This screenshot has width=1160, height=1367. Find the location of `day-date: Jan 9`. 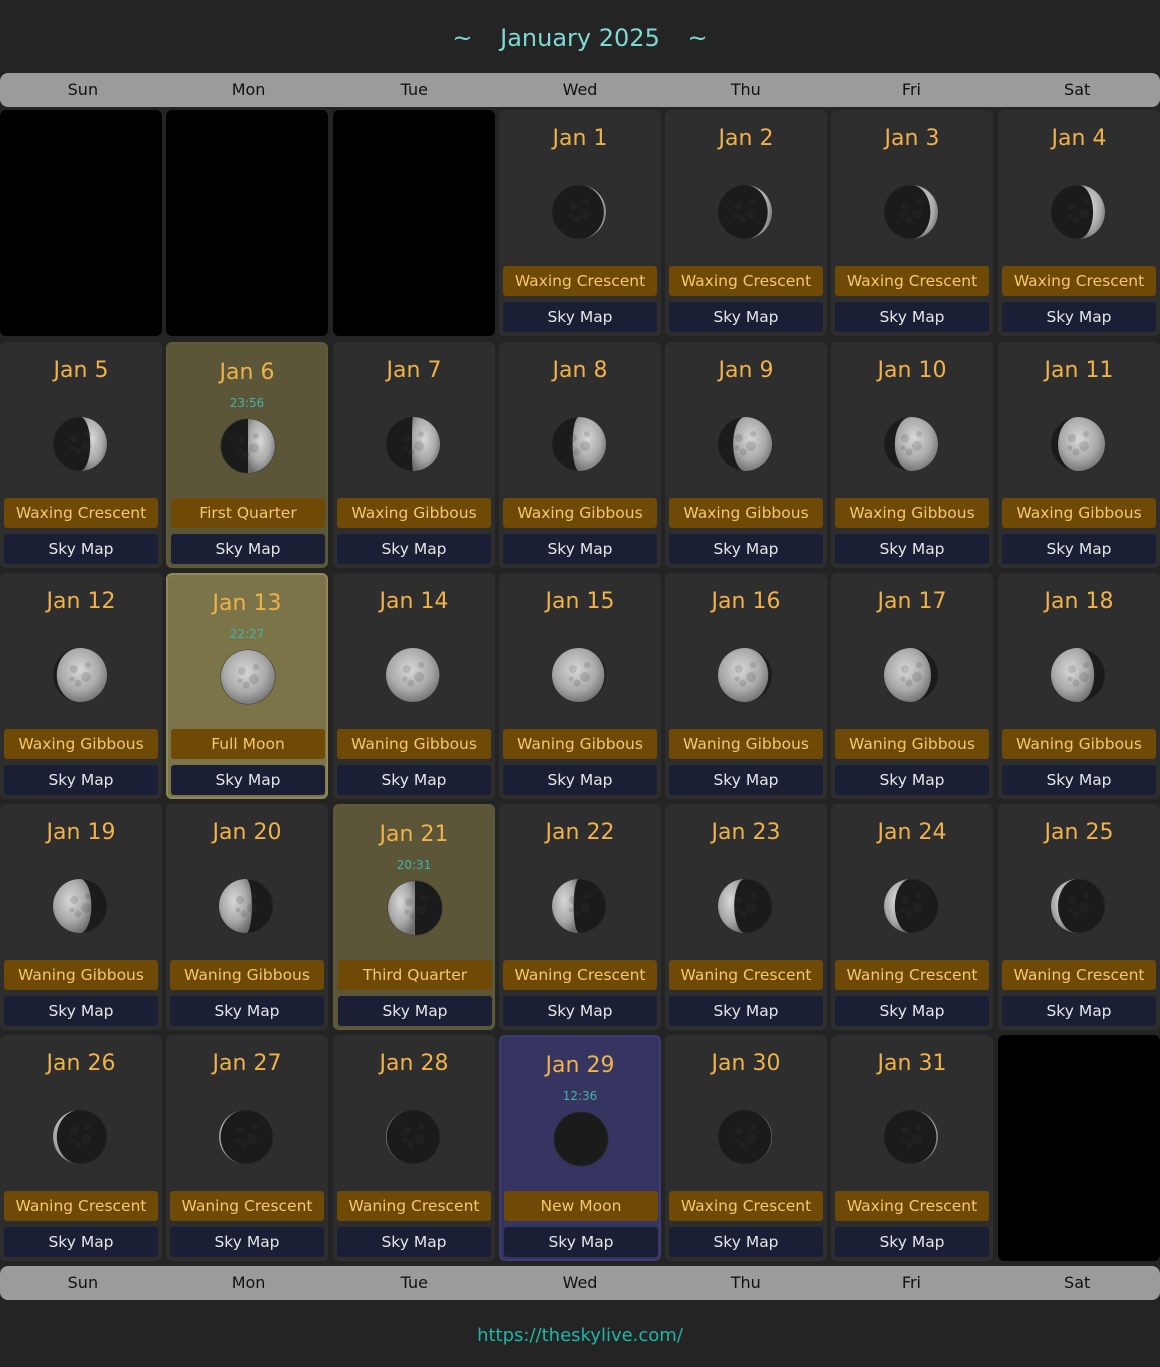

day-date: Jan 9 is located at coordinates (746, 370).